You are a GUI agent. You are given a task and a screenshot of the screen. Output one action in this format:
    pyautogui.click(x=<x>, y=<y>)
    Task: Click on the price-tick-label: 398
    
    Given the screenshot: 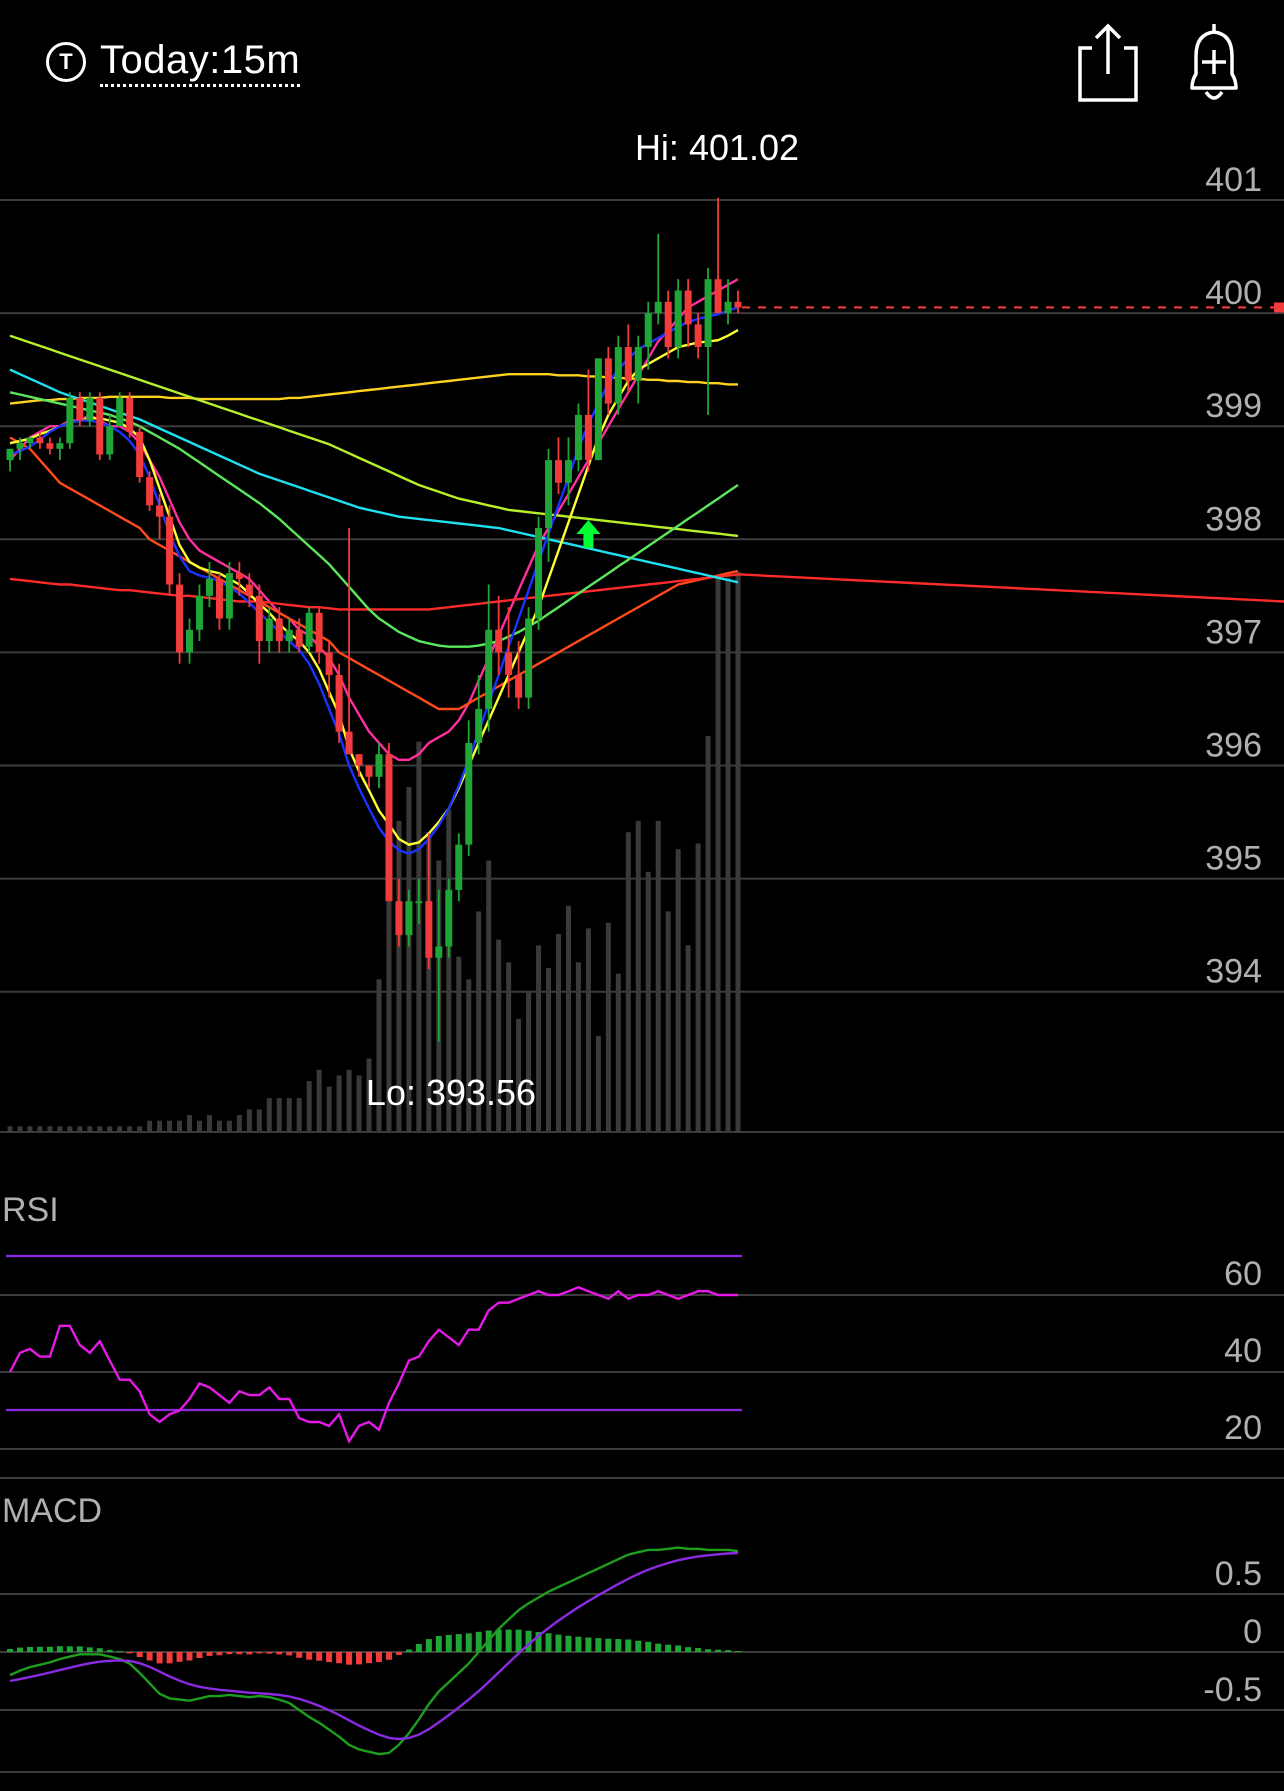 What is the action you would take?
    pyautogui.click(x=1233, y=519)
    